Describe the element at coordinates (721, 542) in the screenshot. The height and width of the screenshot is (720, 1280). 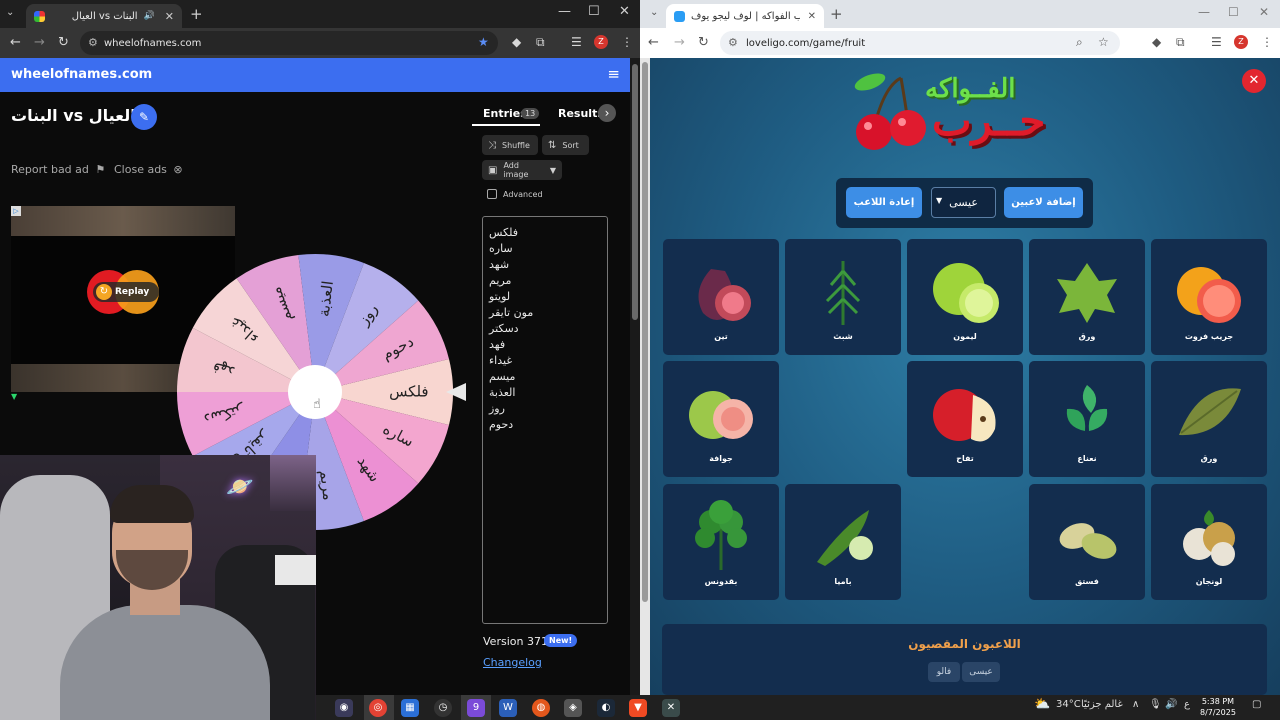
I see `fruit-card: بقدونس` at that location.